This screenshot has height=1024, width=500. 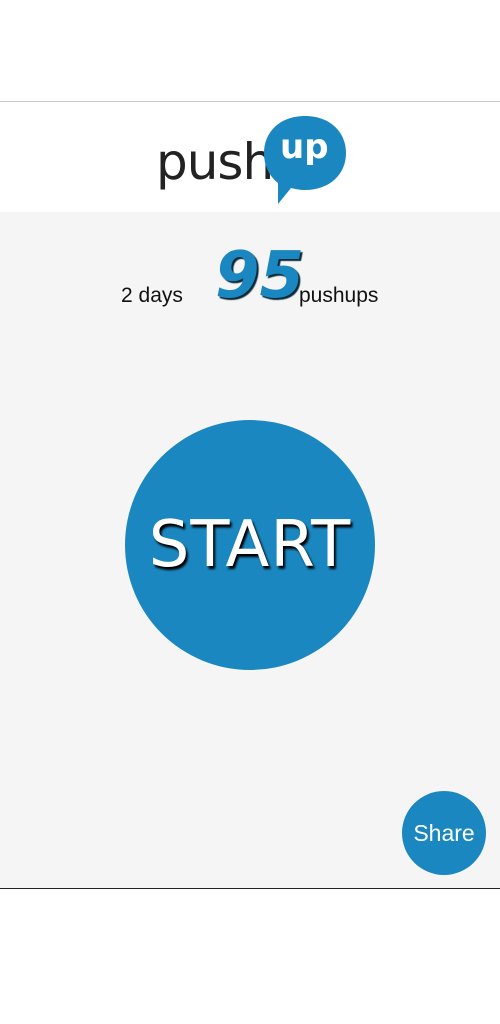 I want to click on app-header: push up, so click(x=250, y=157).